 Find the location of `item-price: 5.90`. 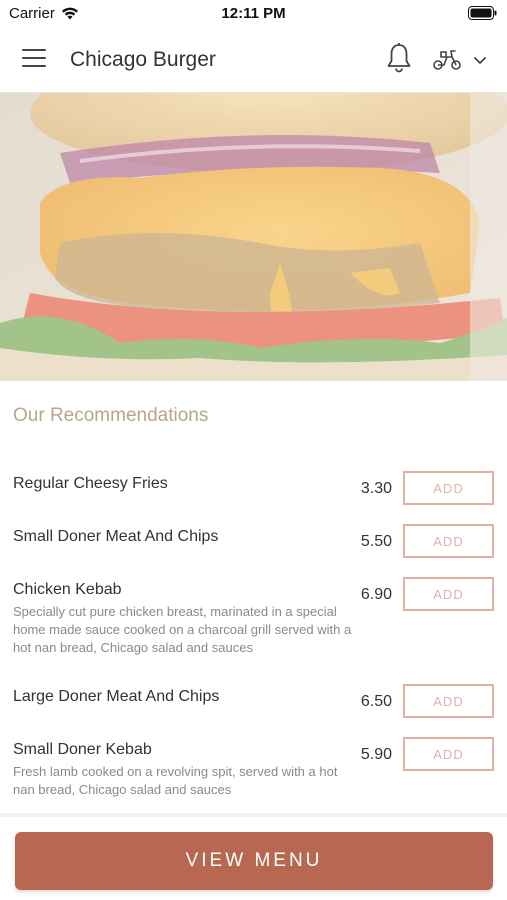

item-price: 5.90 is located at coordinates (376, 754).